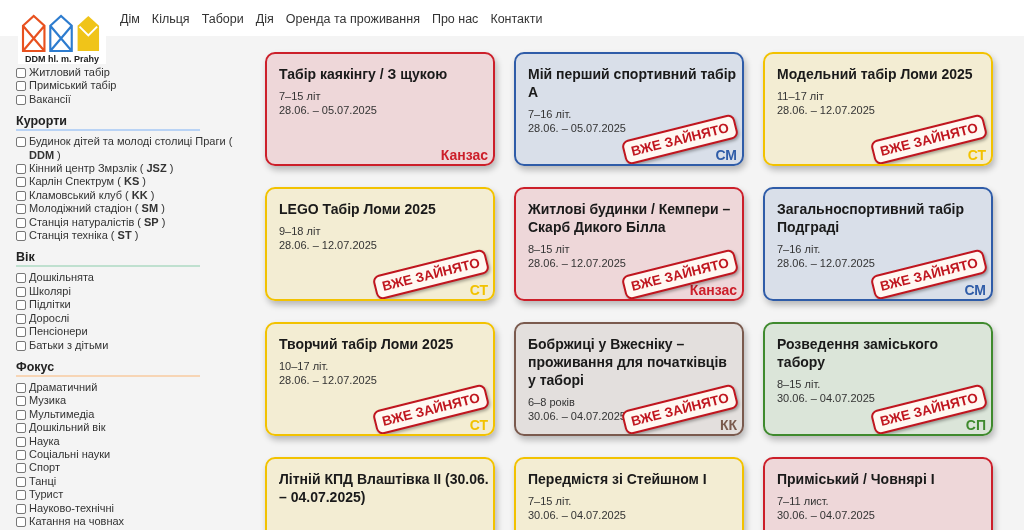 This screenshot has height=530, width=1024. I want to click on camp-card: Передмістя зі Стейшном I 7–15 літ. 30.06. – 04.07.2025, so click(629, 493).